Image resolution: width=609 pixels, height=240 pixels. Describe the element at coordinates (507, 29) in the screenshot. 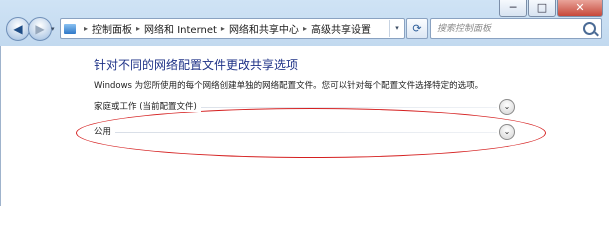

I see `search-input` at that location.